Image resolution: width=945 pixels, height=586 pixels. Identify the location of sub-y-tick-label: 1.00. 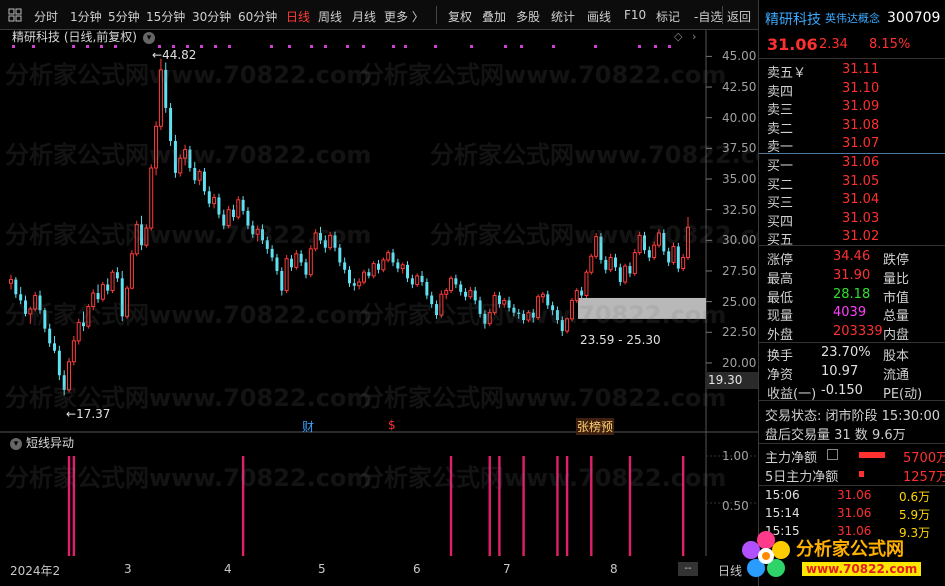
(735, 456).